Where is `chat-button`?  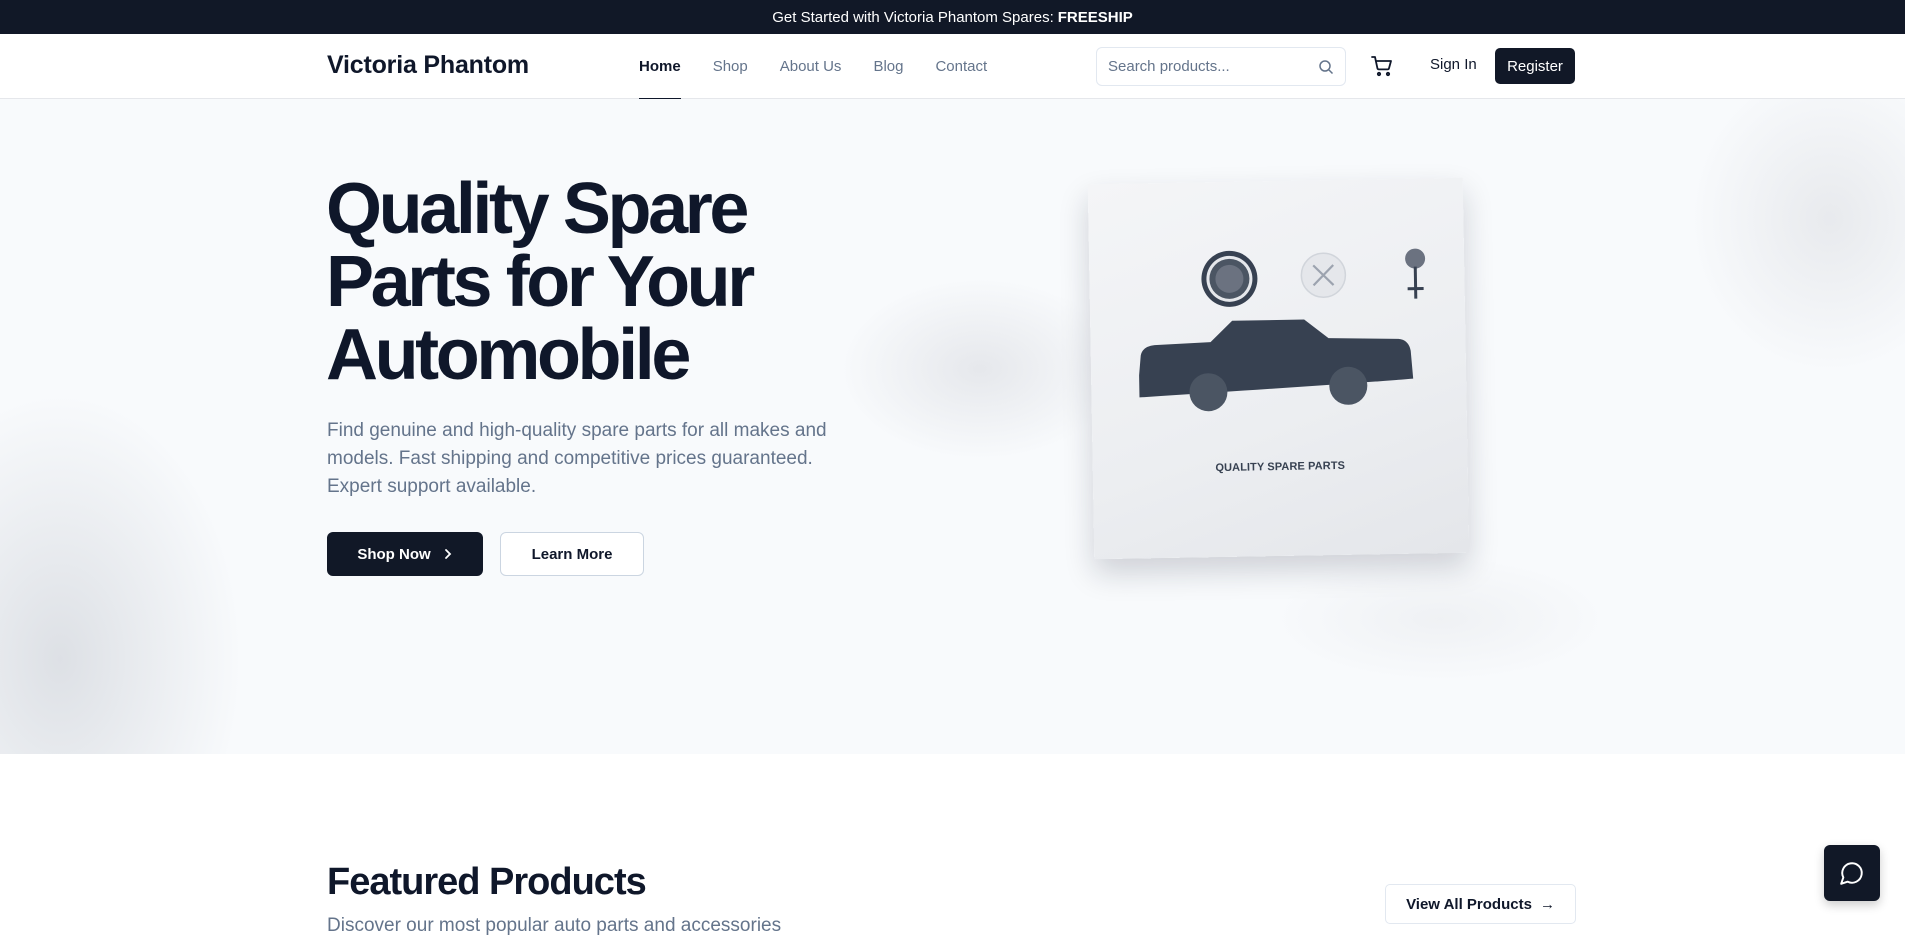 chat-button is located at coordinates (1852, 873).